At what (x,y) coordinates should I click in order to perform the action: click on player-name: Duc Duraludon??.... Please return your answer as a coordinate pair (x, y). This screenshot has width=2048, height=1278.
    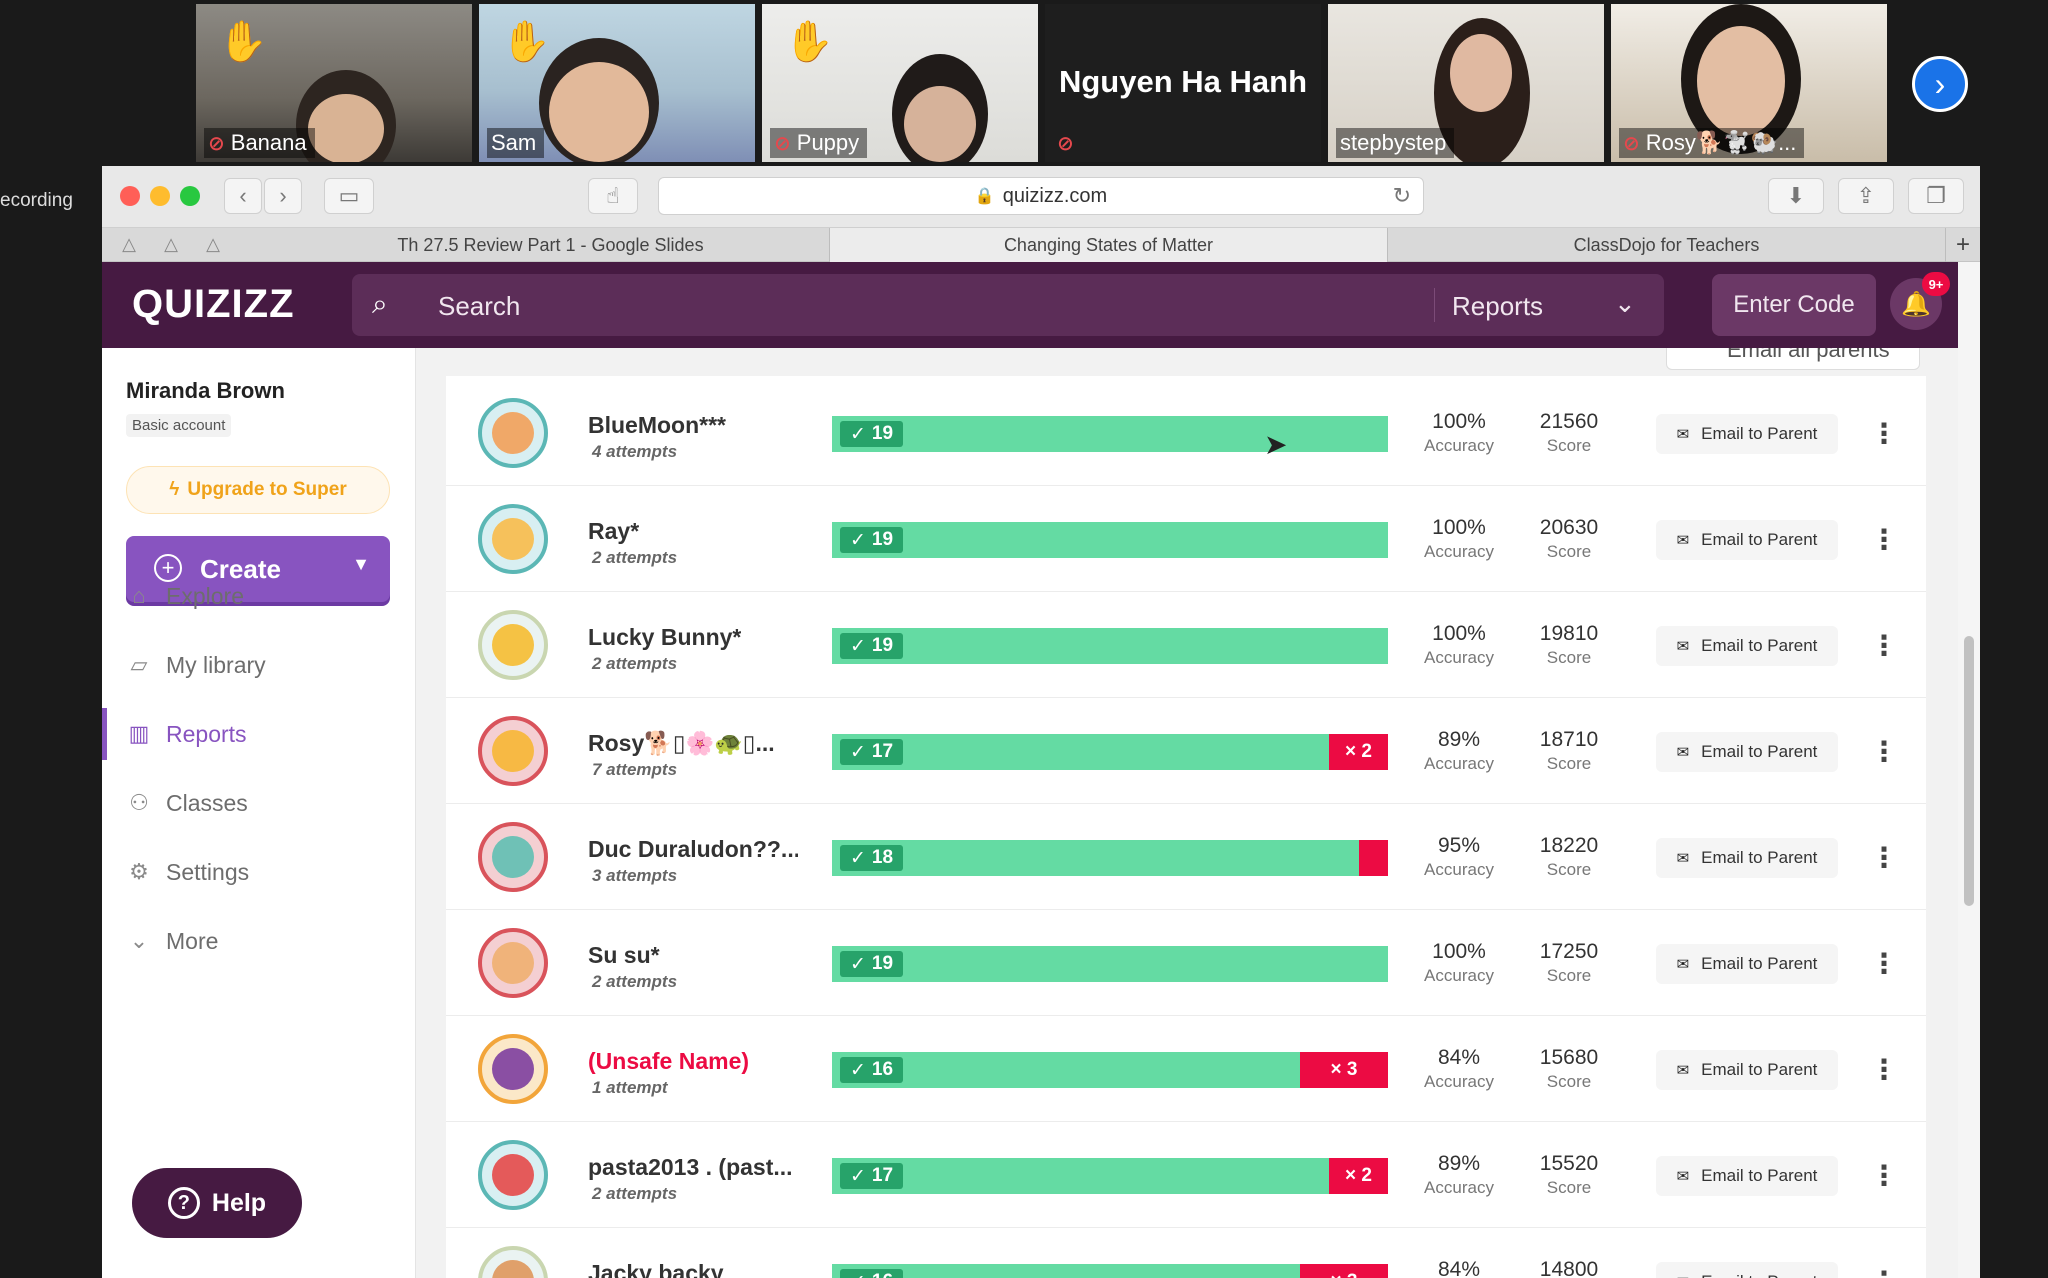
    Looking at the image, I should click on (693, 849).